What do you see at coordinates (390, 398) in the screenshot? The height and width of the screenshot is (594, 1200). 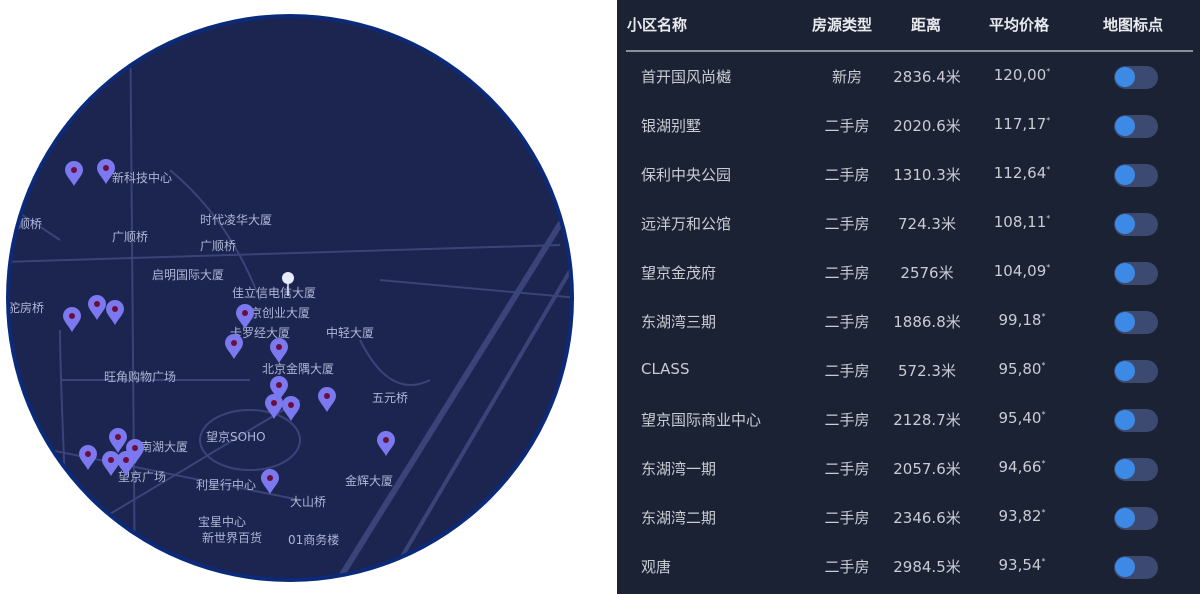 I see `map-label: 五元桥` at bounding box center [390, 398].